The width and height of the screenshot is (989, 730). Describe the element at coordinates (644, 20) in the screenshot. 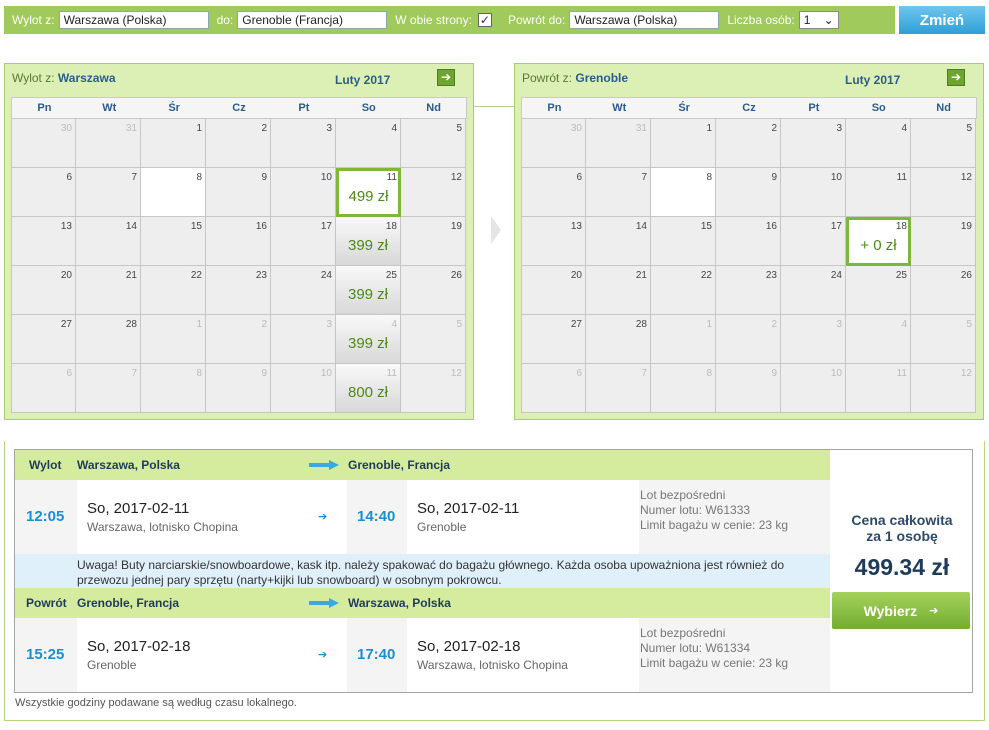

I see `return-input` at that location.